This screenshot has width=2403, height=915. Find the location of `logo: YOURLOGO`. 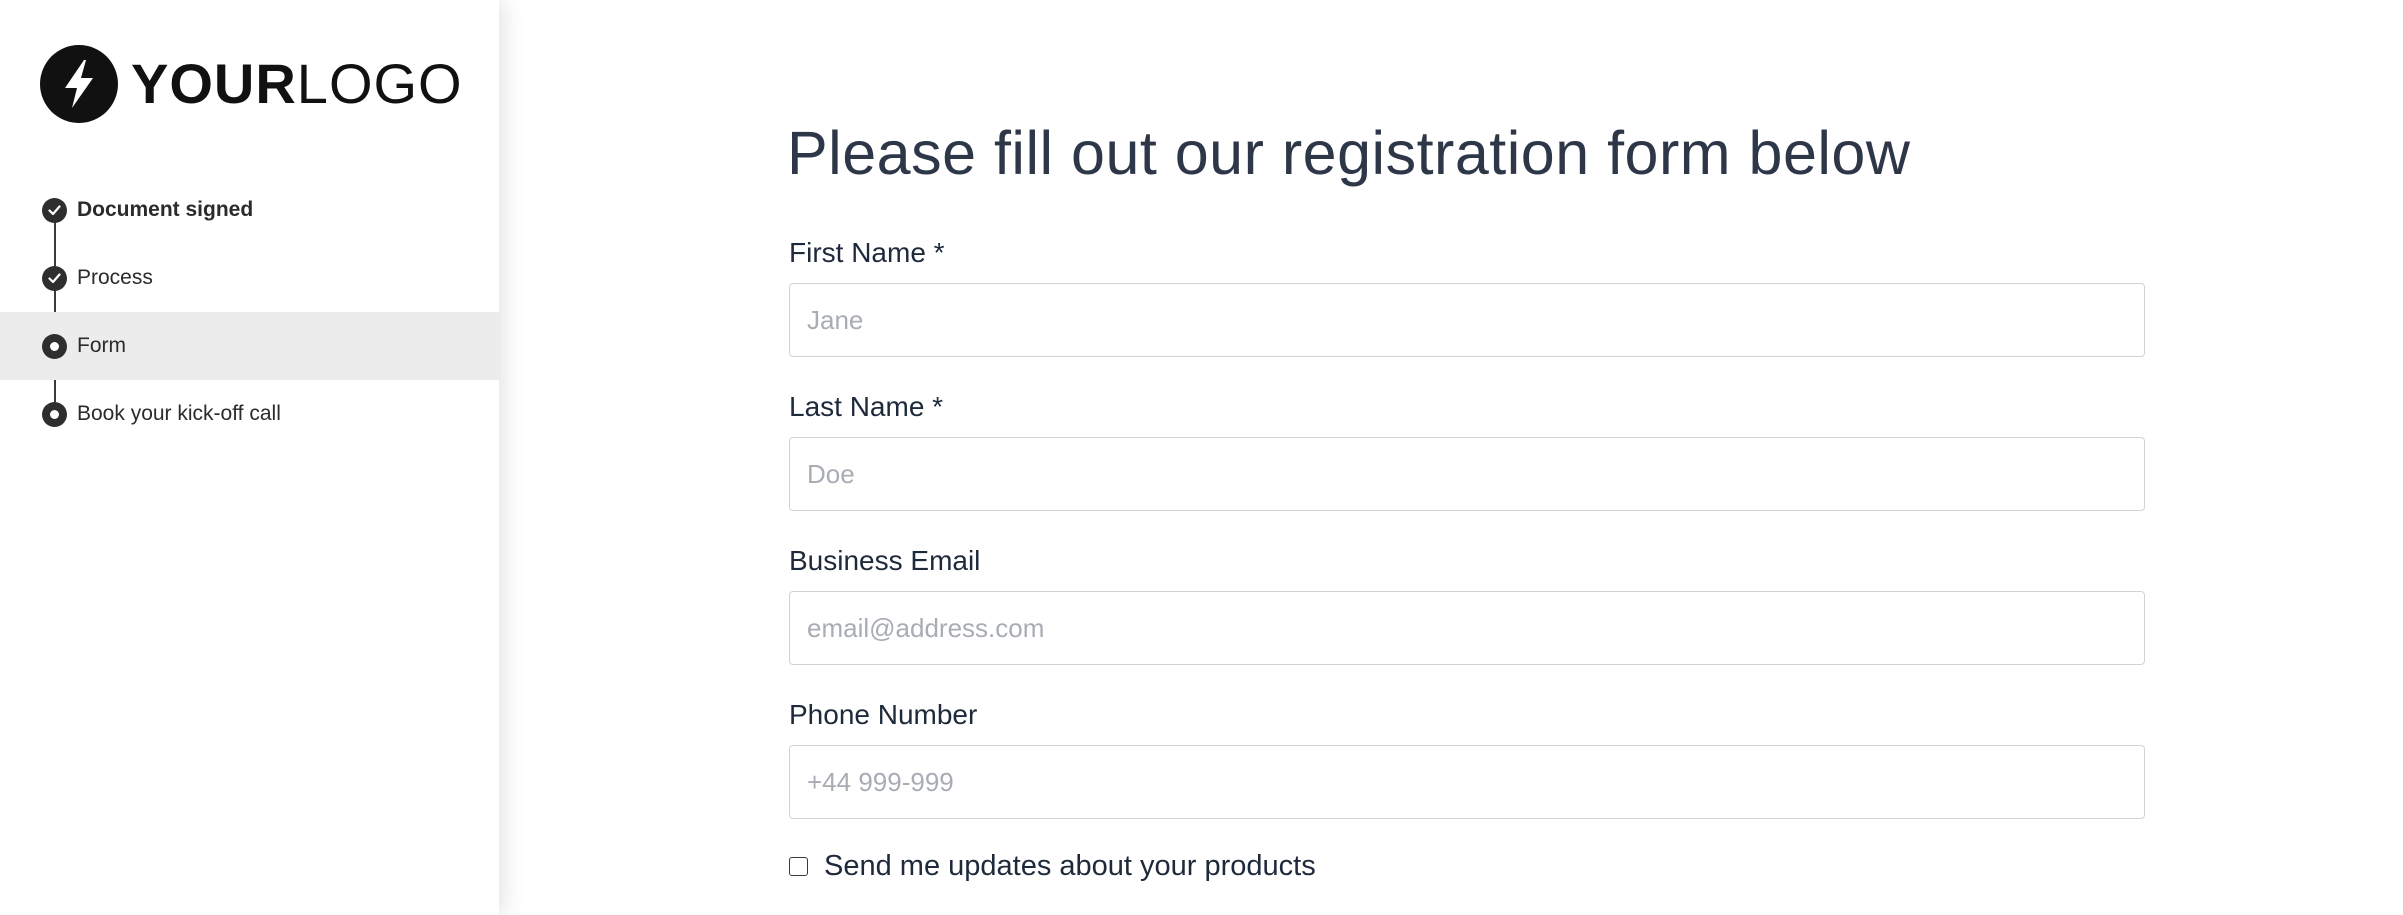

logo: YOURLOGO is located at coordinates (251, 84).